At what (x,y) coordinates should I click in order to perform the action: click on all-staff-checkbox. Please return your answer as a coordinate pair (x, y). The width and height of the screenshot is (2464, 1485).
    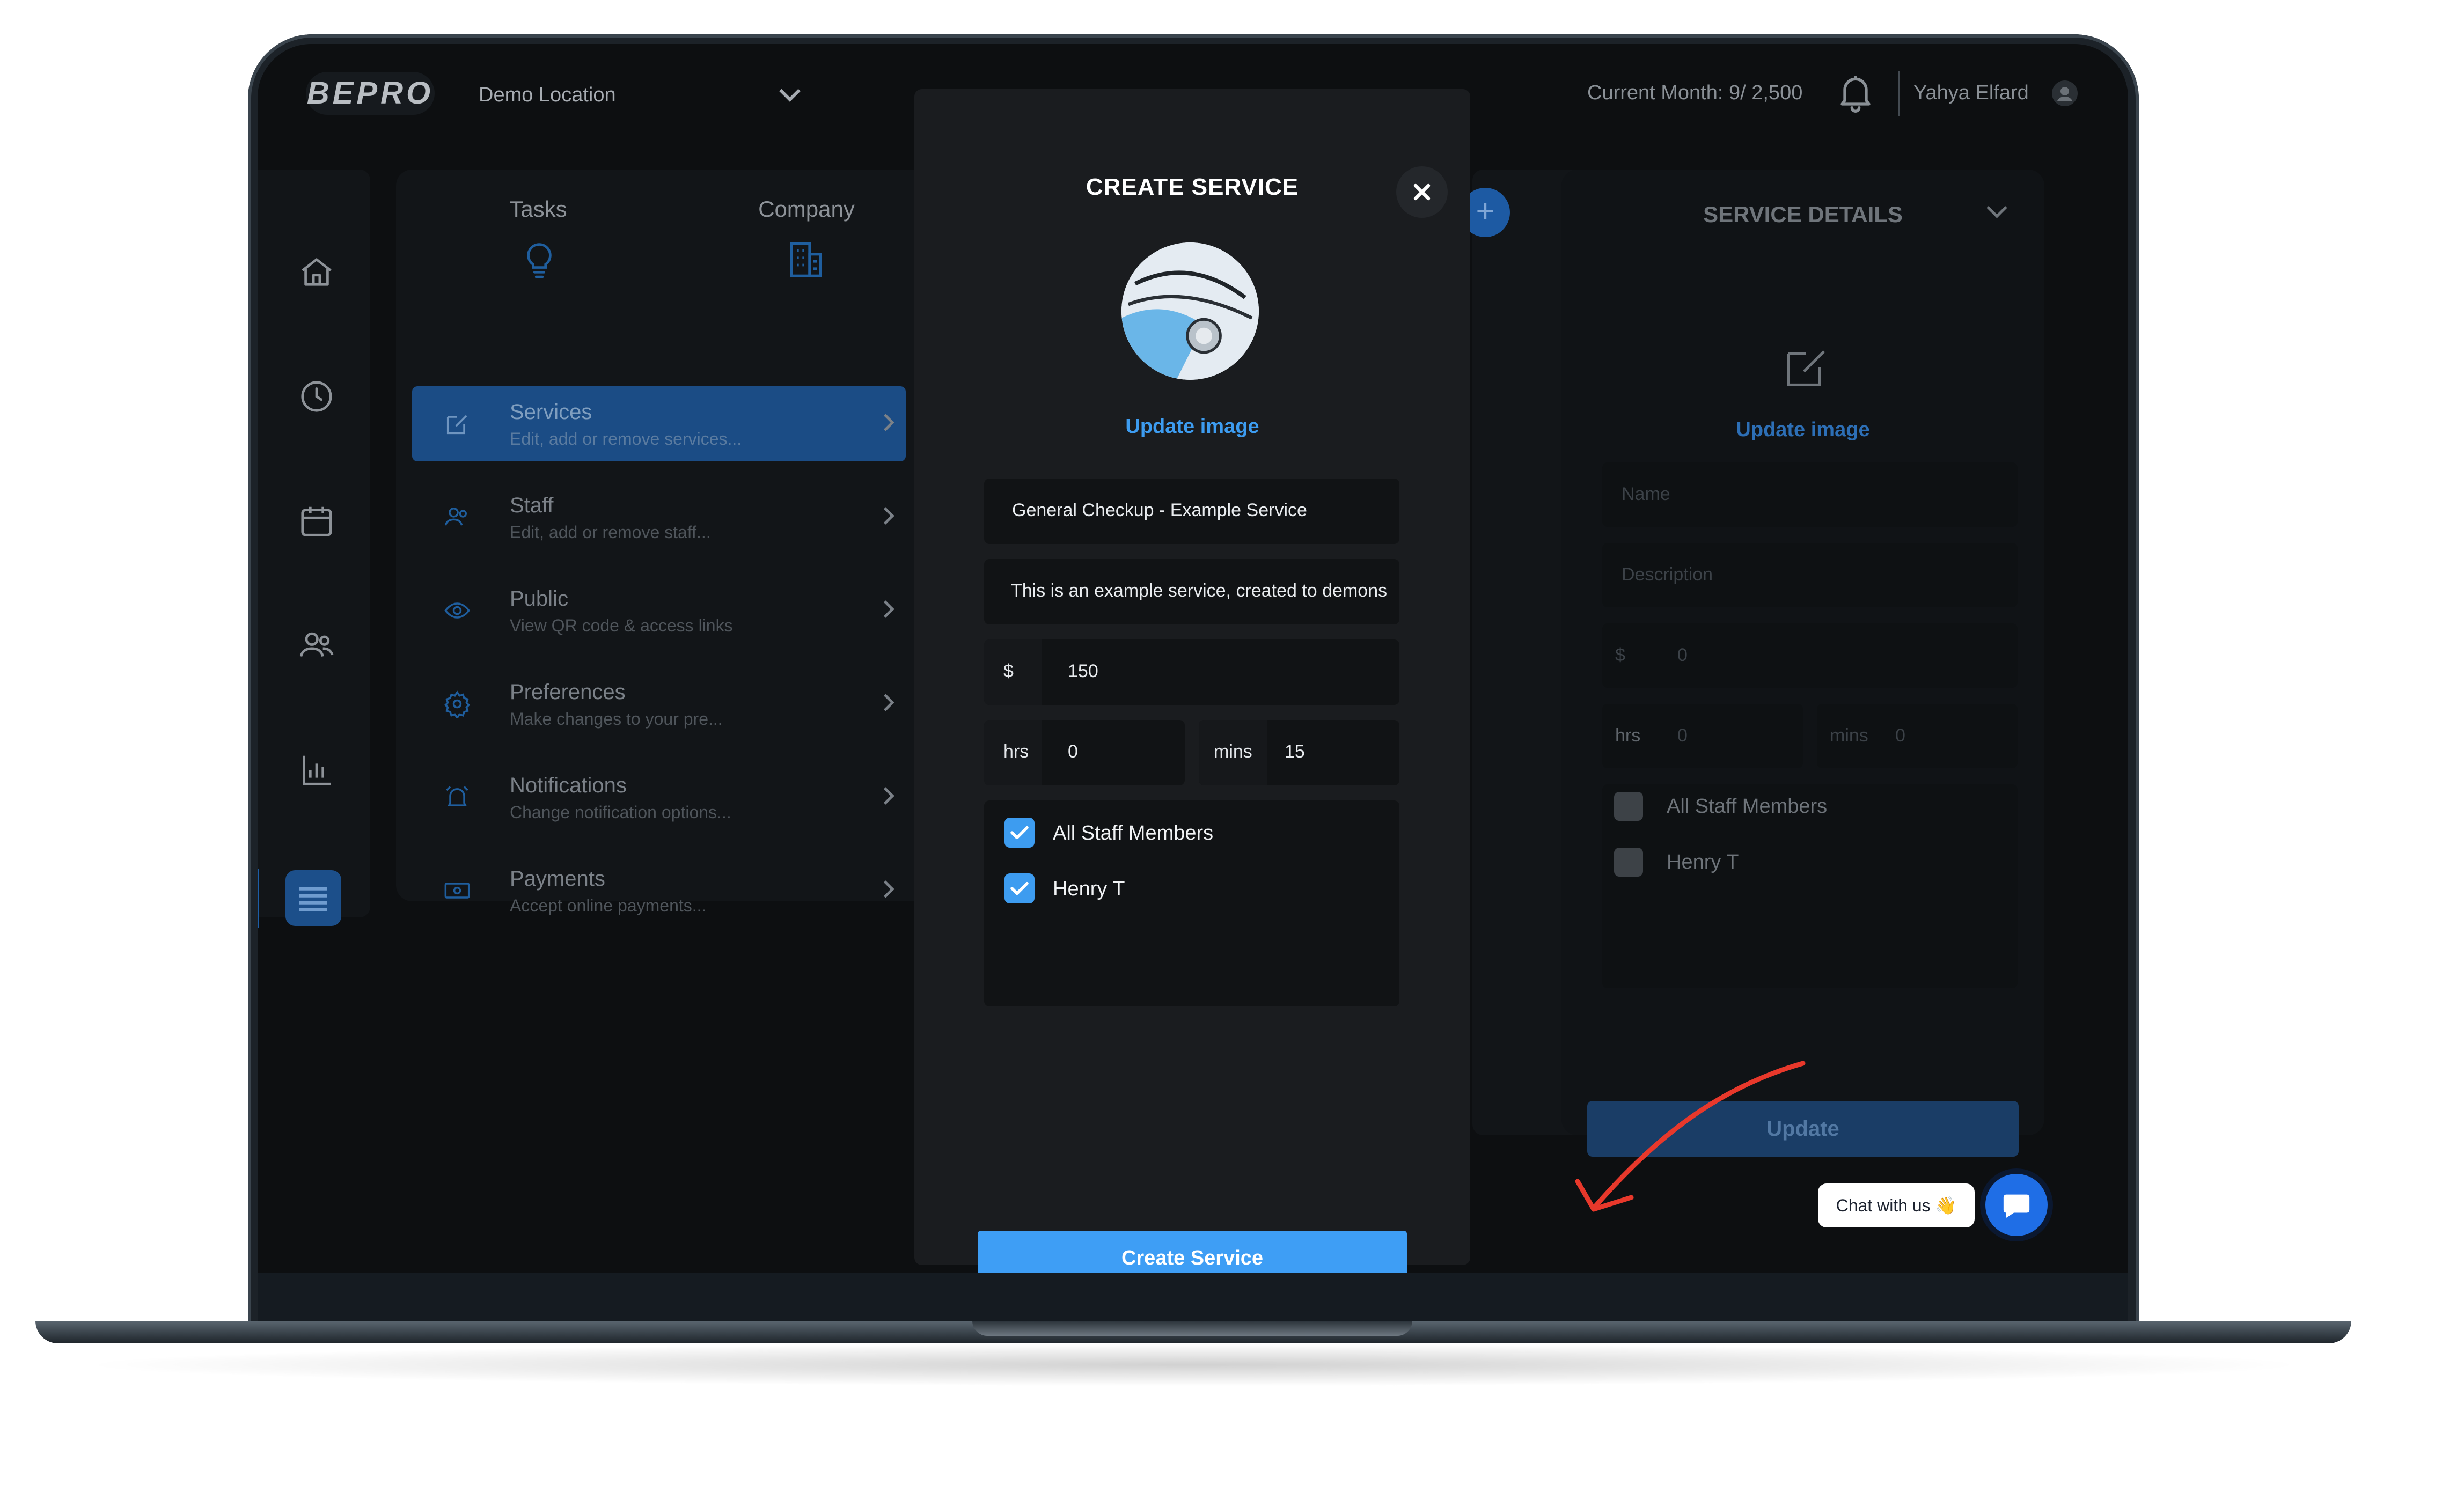
    Looking at the image, I should click on (1019, 833).